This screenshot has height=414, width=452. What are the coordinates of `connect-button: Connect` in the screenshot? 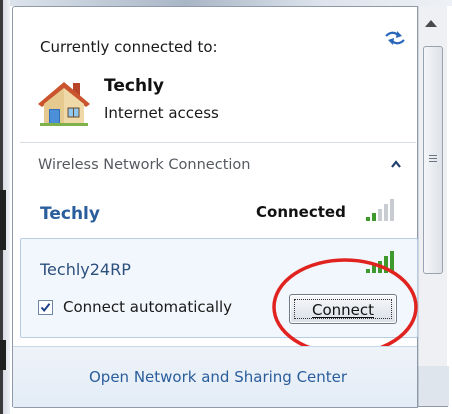 It's located at (343, 309).